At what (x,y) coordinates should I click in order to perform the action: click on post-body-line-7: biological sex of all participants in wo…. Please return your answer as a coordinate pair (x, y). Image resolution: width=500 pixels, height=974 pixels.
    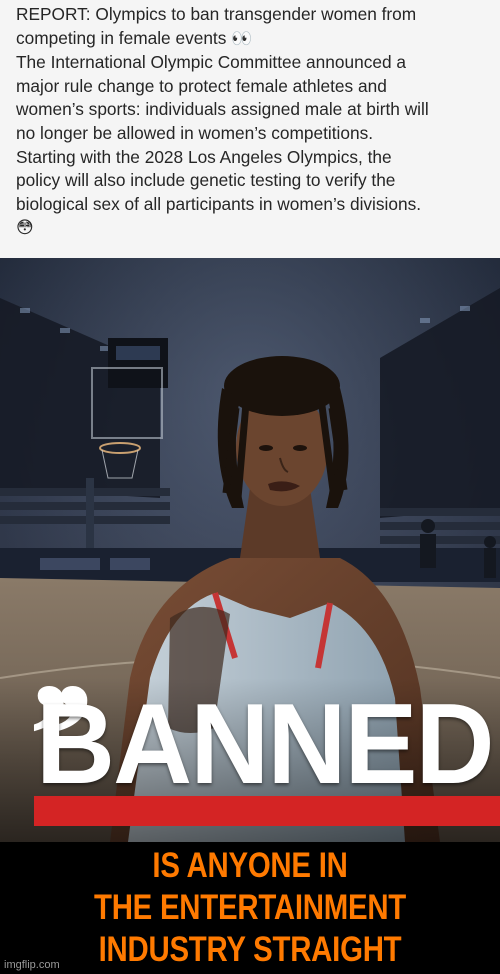
    Looking at the image, I should click on (219, 203).